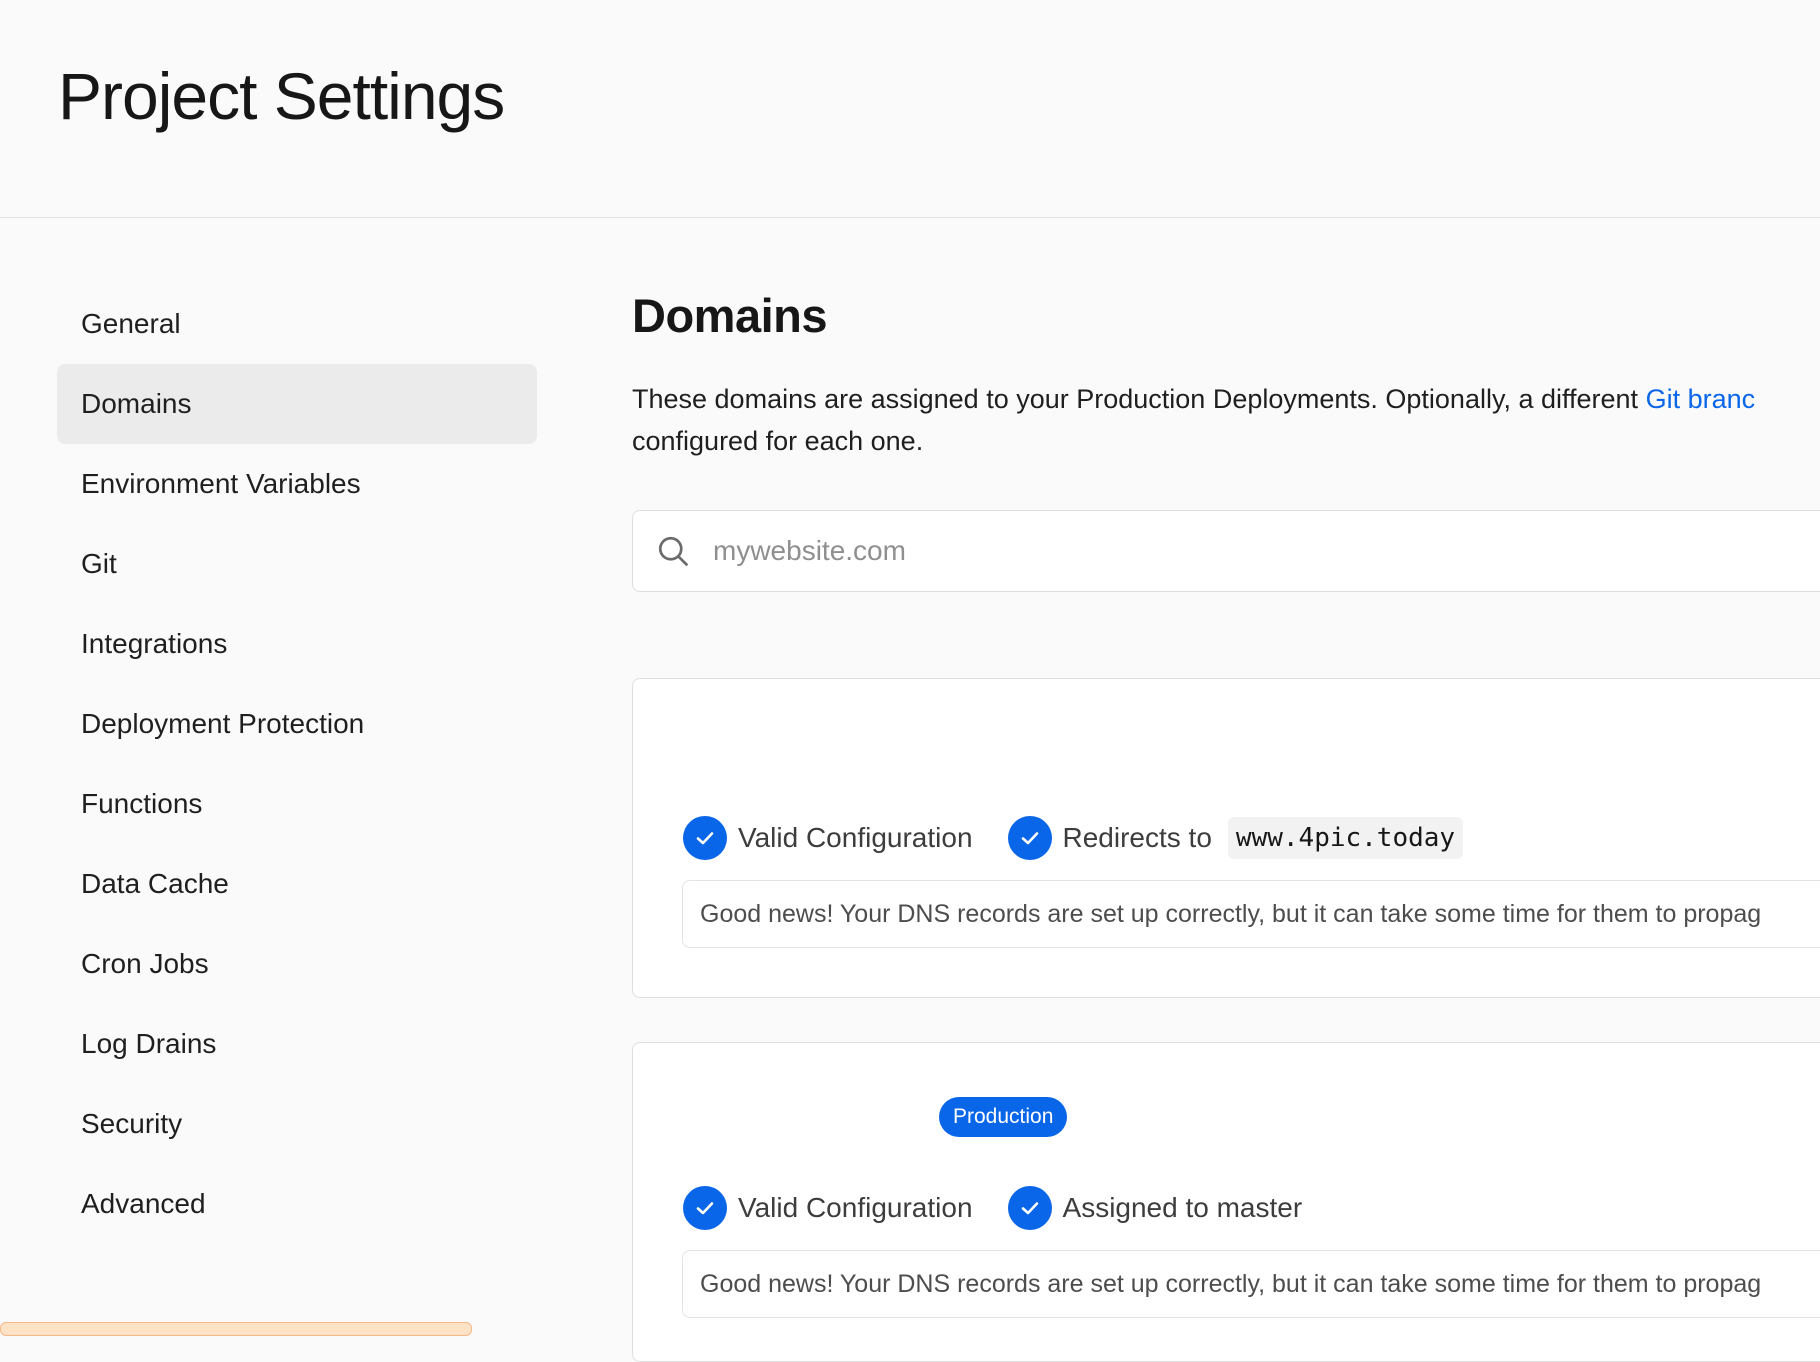 The height and width of the screenshot is (1362, 1820). I want to click on page-title: Project Settings, so click(281, 96).